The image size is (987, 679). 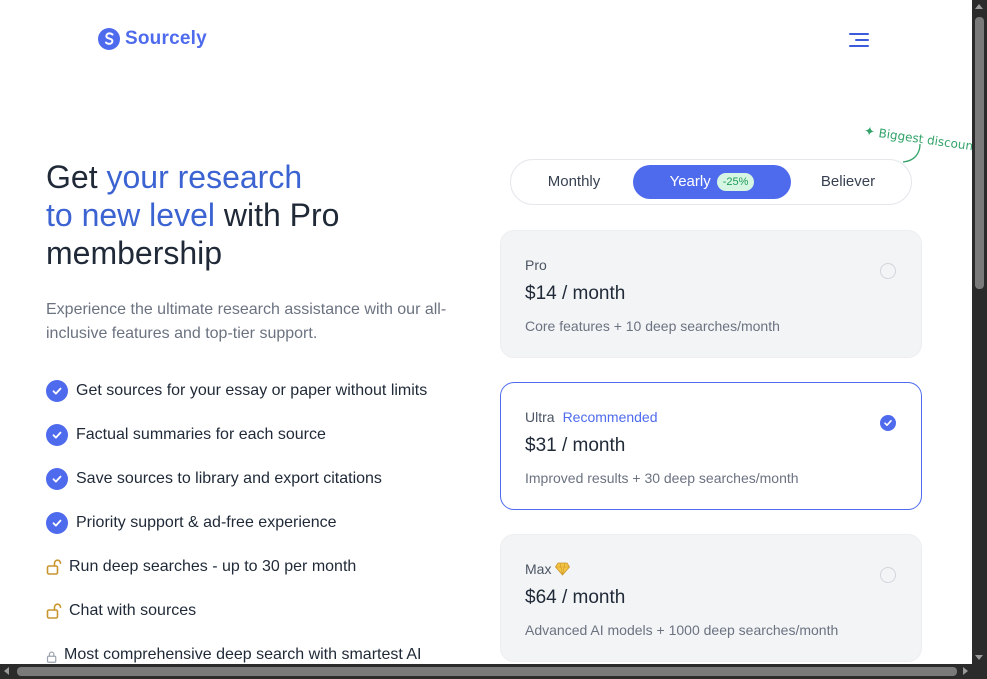 I want to click on menu-icon, so click(x=859, y=34).